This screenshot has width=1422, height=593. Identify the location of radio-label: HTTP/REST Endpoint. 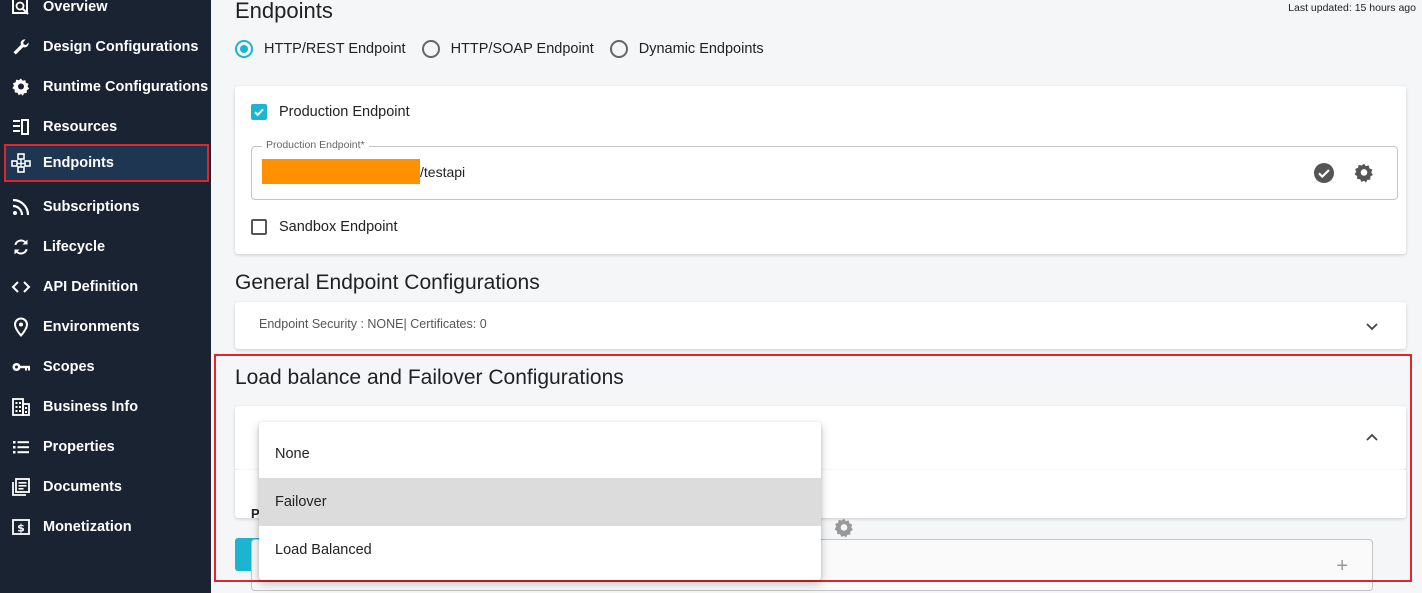
(335, 49).